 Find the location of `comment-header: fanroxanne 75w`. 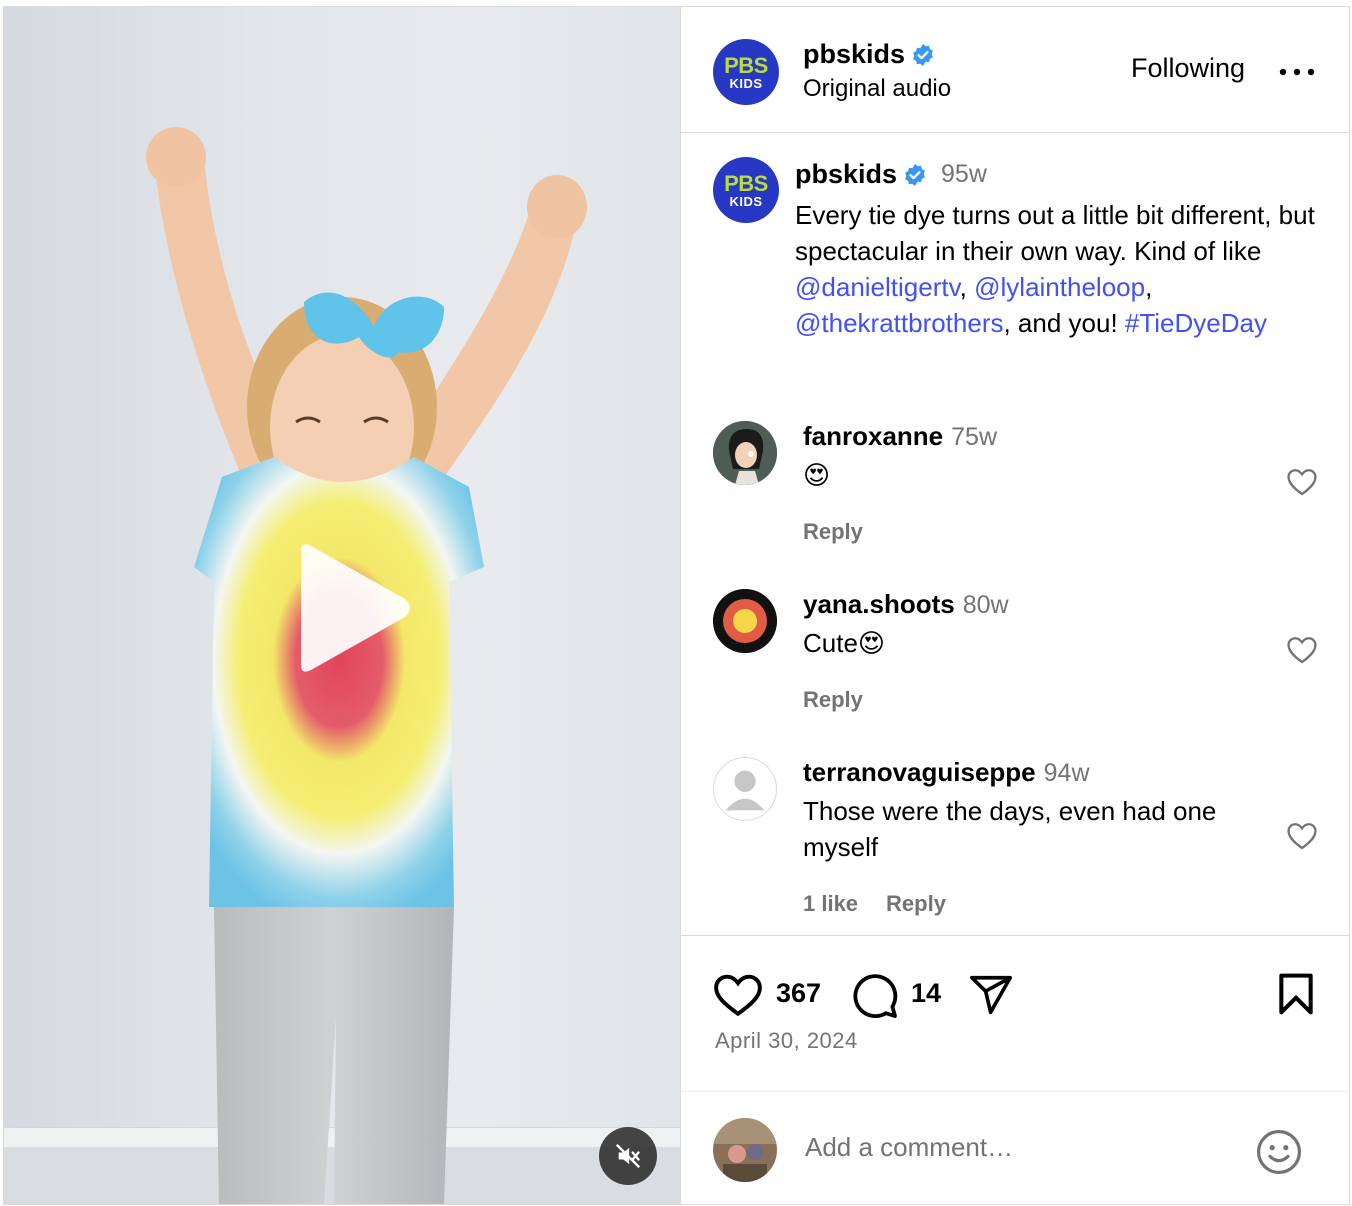

comment-header: fanroxanne 75w is located at coordinates (900, 436).